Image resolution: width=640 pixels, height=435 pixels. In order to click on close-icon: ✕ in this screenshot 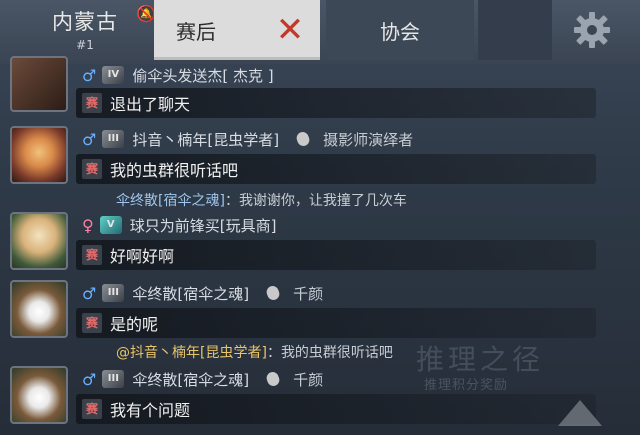, I will do `click(290, 30)`.